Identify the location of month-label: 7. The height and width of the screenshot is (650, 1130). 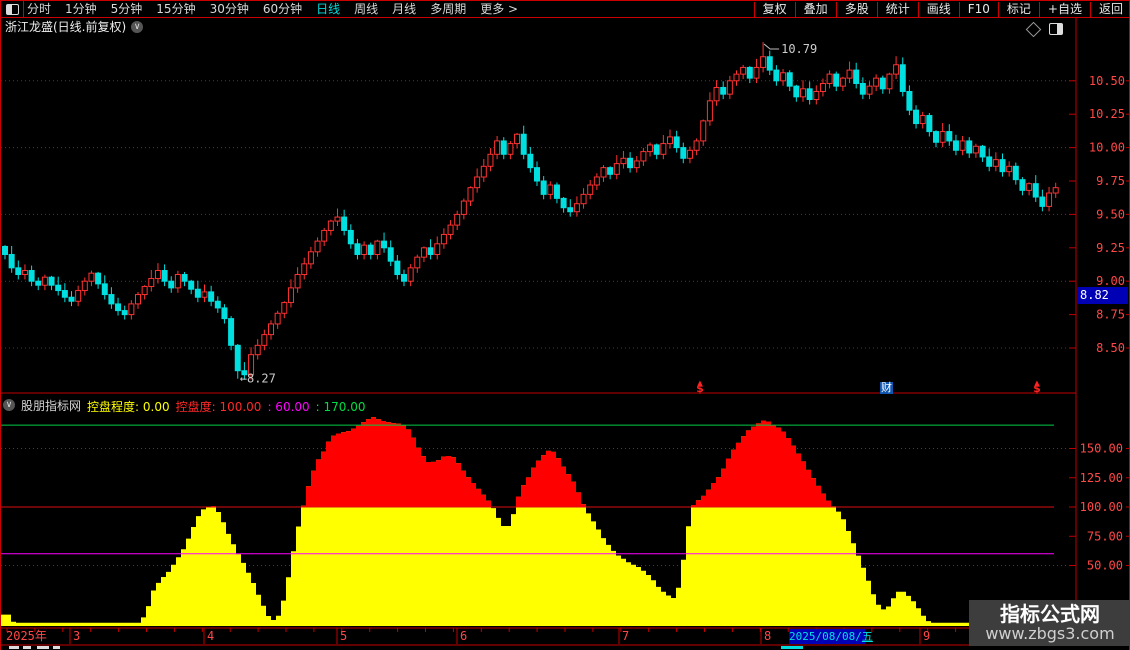
(625, 636).